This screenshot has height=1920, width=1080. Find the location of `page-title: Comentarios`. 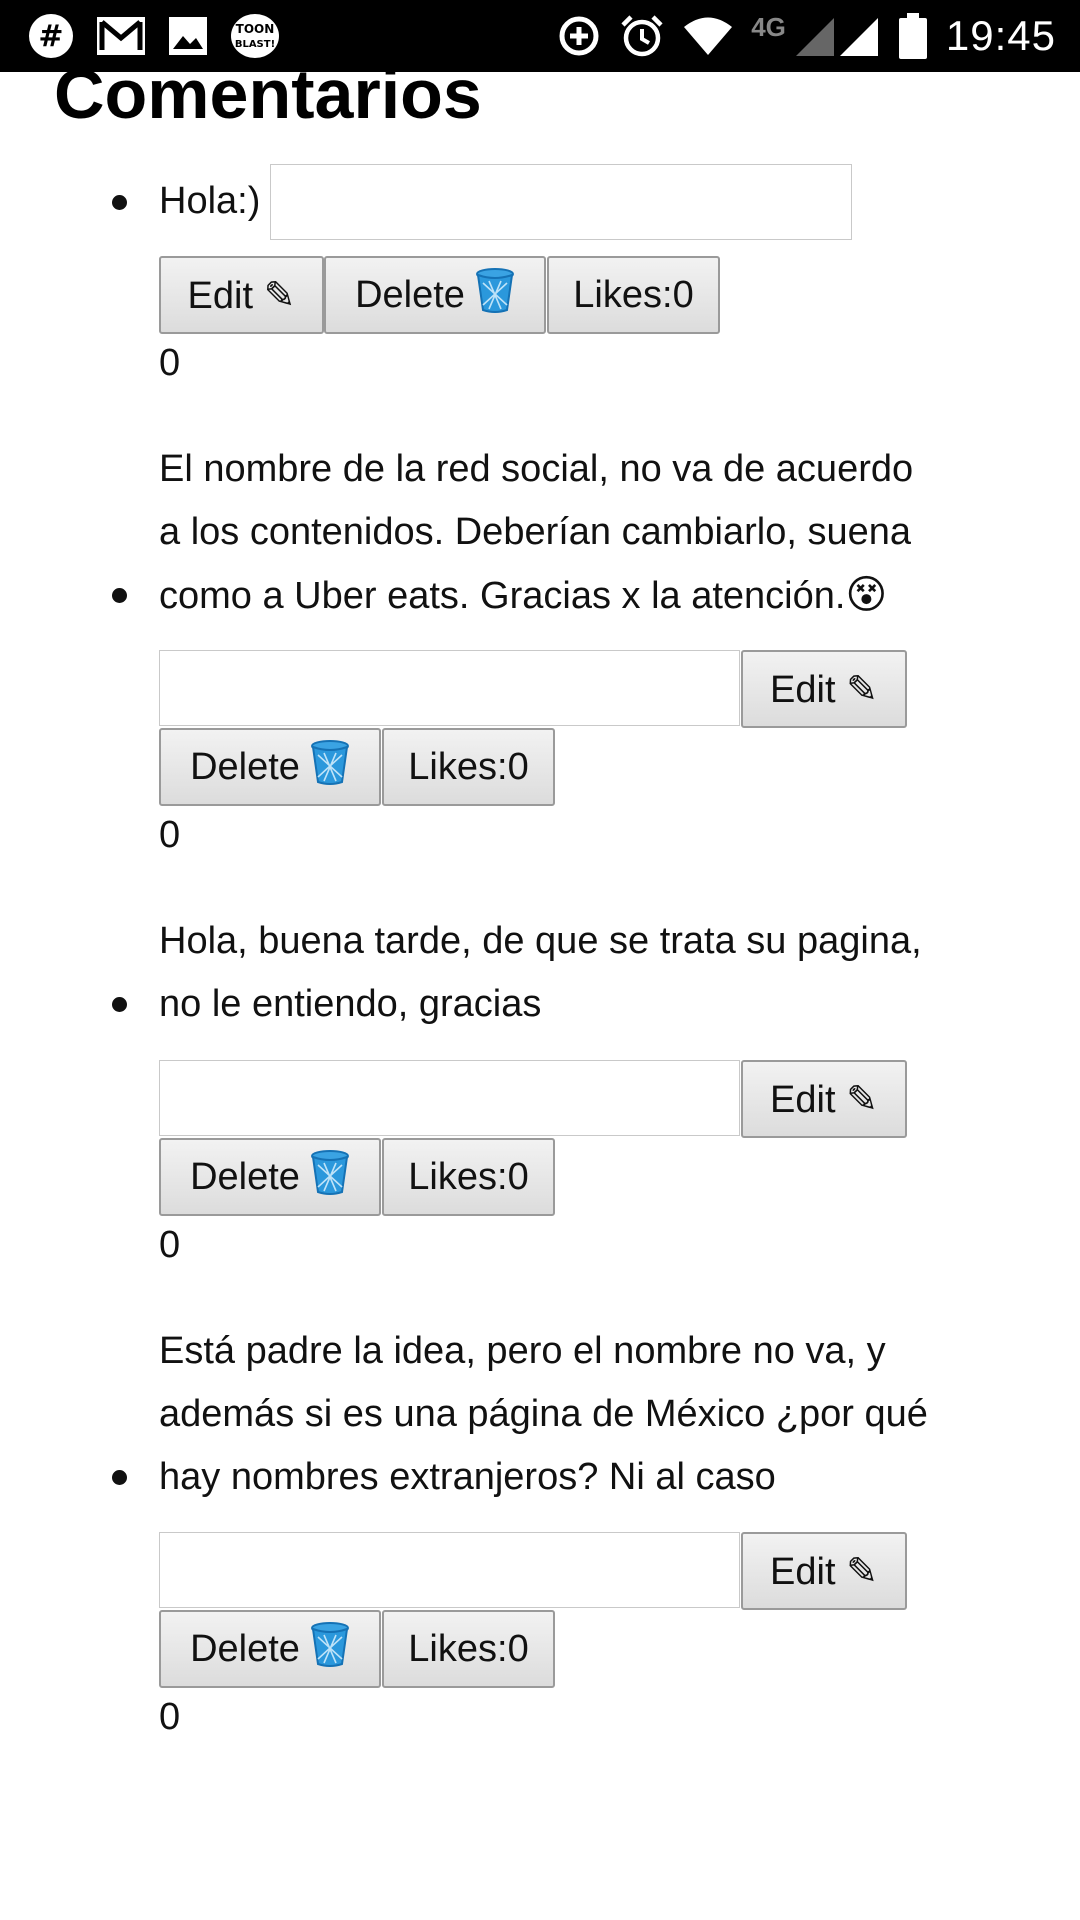

page-title: Comentarios is located at coordinates (268, 102).